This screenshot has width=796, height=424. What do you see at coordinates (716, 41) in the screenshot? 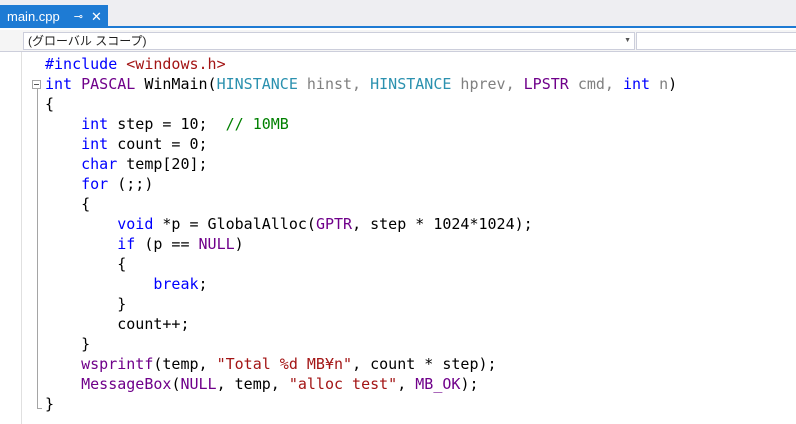
I see `member-dropdown` at bounding box center [716, 41].